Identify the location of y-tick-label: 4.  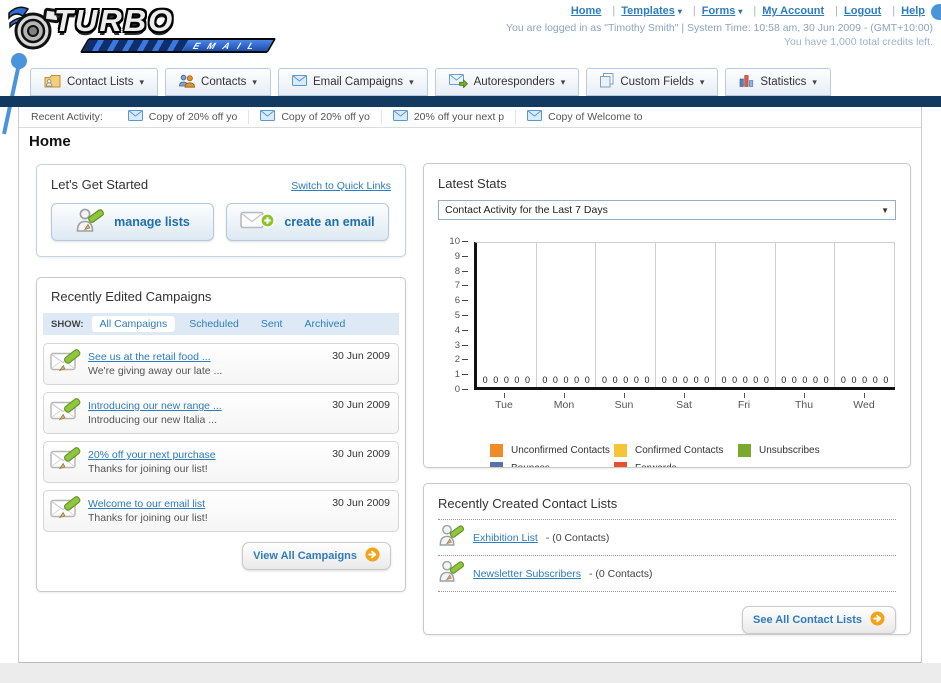
(457, 330).